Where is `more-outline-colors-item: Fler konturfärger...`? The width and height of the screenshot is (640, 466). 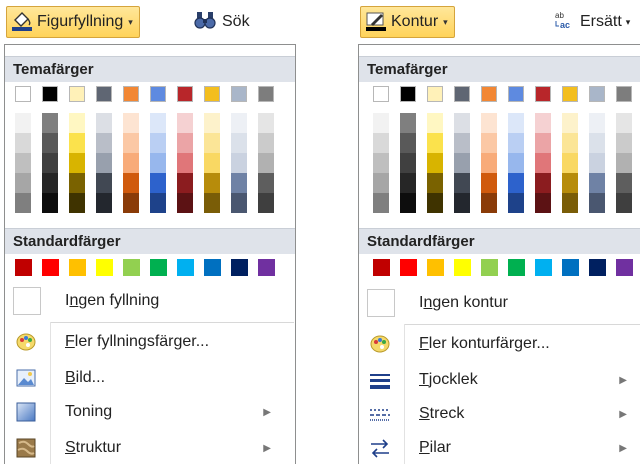
more-outline-colors-item: Fler konturfärger... is located at coordinates (499, 344).